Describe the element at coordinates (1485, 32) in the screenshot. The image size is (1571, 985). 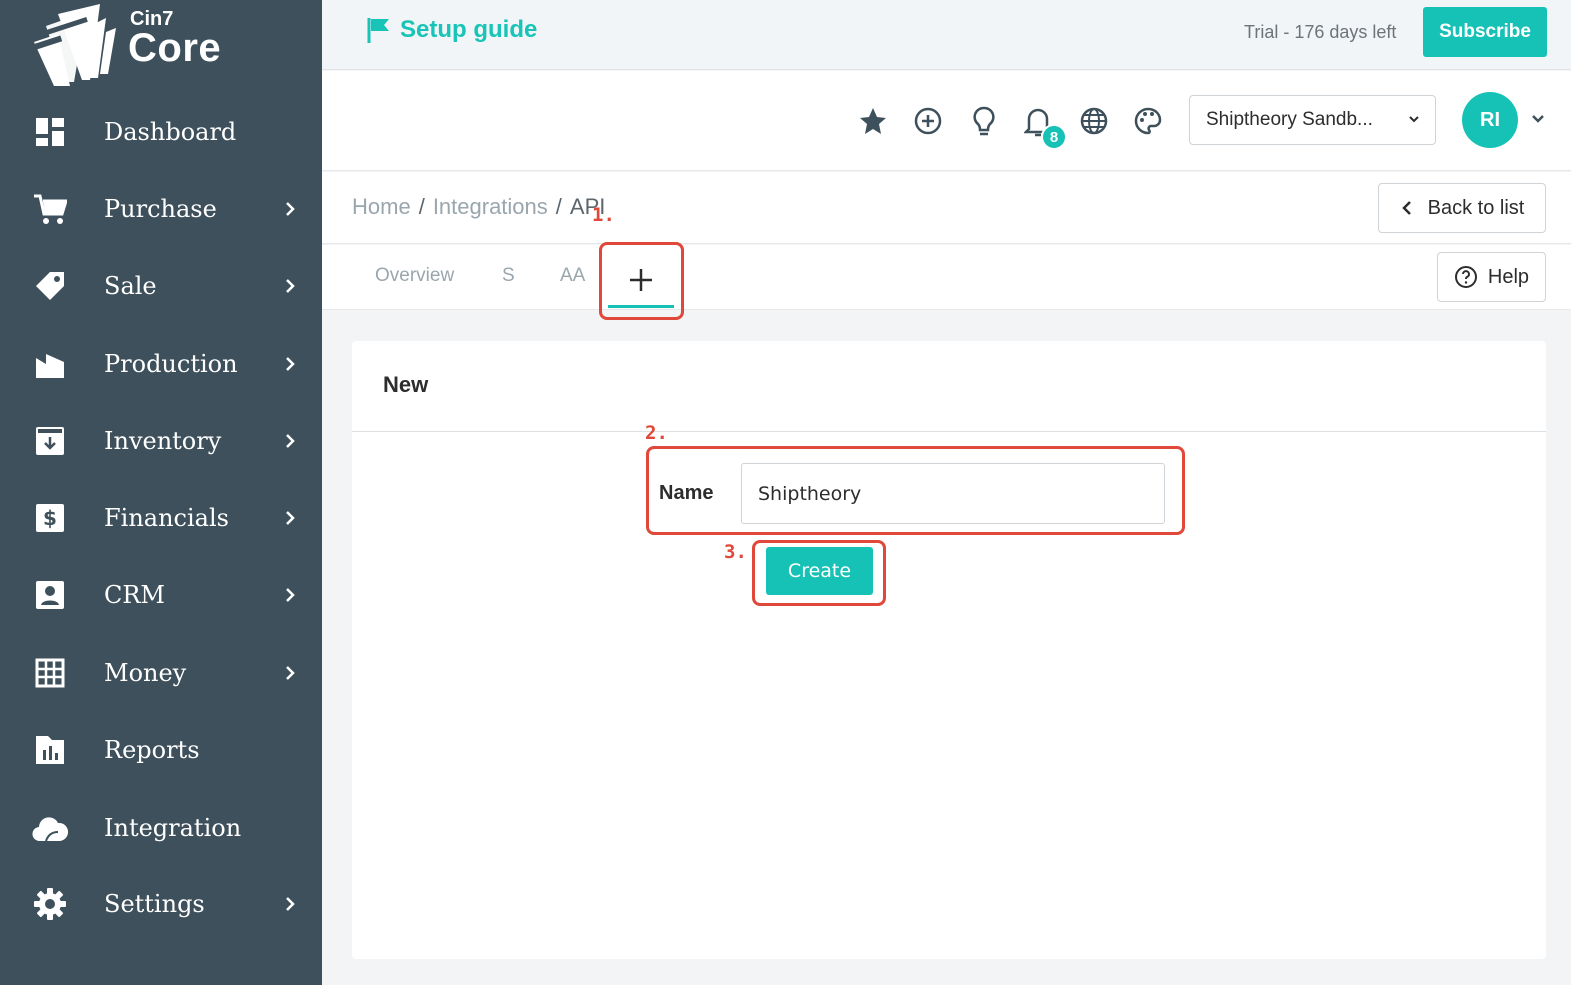
I see `subscribe-button: Subscribe` at that location.